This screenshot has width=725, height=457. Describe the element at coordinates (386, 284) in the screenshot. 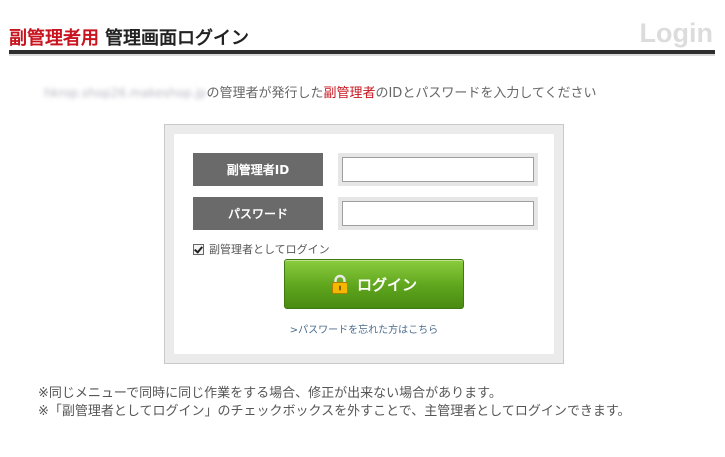

I see `login-button-label: ログイン` at that location.